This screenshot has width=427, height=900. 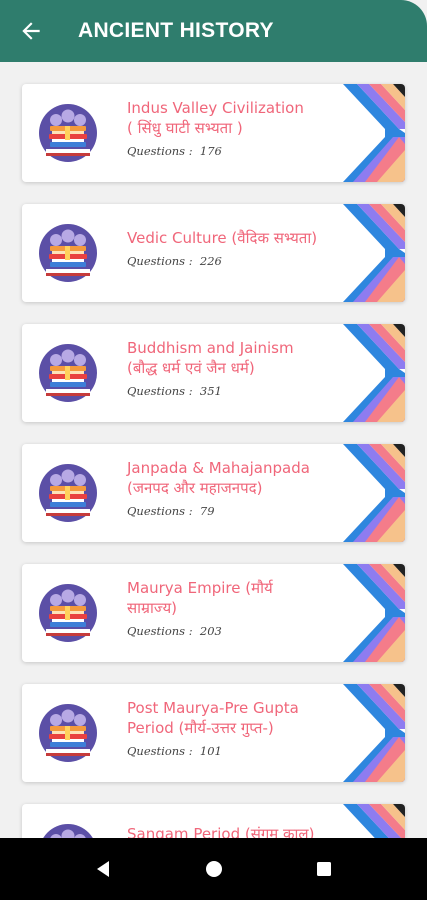 I want to click on questions-row: Questions : 226, so click(x=227, y=261).